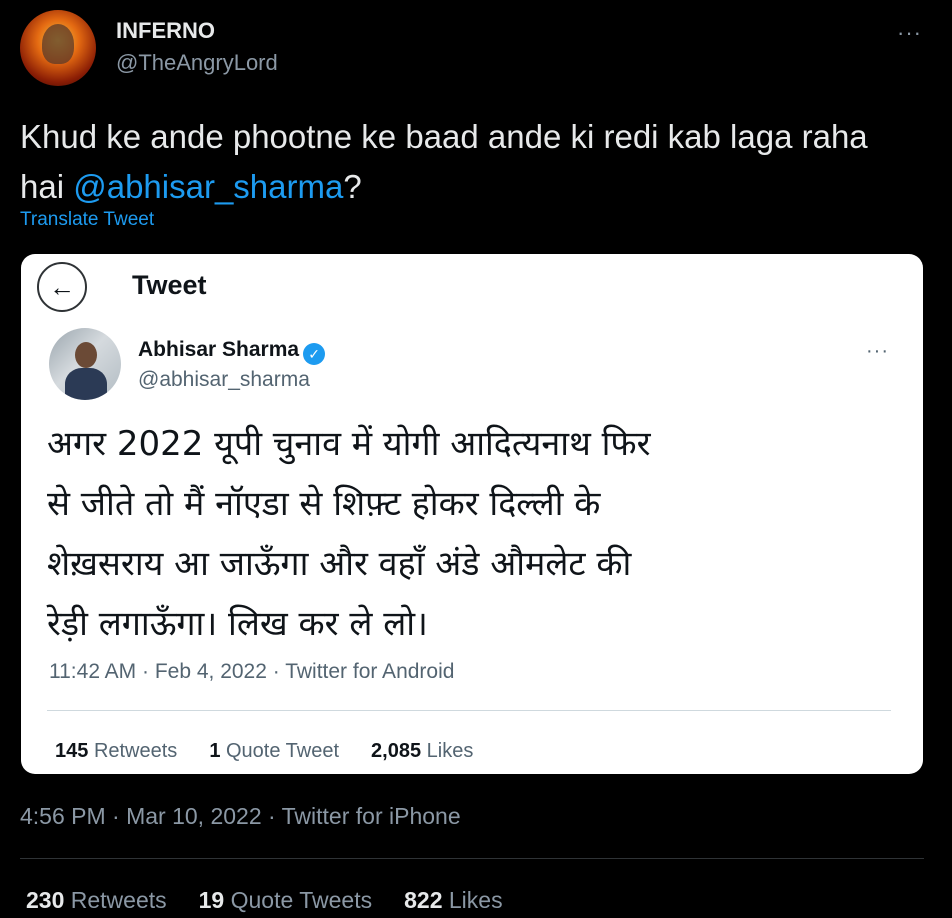  I want to click on quoted-header-title: Tweet, so click(169, 285).